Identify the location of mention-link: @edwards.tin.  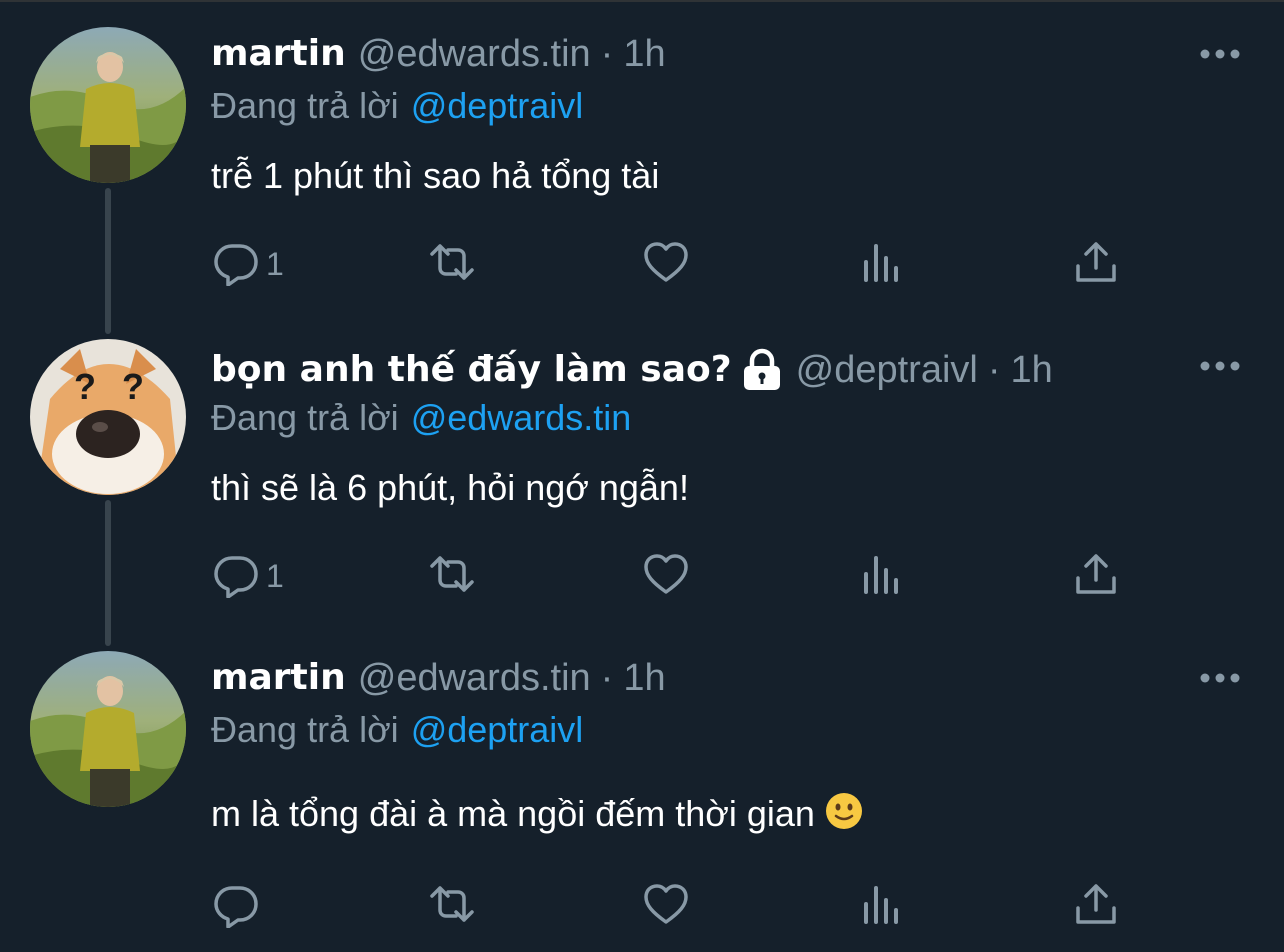
(521, 417).